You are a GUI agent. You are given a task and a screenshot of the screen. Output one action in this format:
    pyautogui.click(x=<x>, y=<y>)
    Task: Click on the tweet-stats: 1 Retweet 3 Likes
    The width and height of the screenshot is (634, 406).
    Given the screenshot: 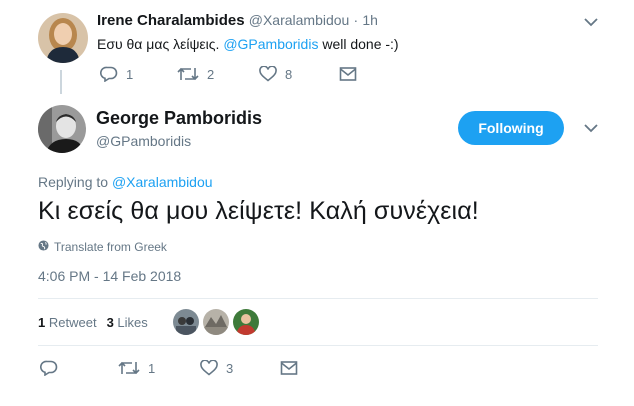 What is the action you would take?
    pyautogui.click(x=93, y=322)
    